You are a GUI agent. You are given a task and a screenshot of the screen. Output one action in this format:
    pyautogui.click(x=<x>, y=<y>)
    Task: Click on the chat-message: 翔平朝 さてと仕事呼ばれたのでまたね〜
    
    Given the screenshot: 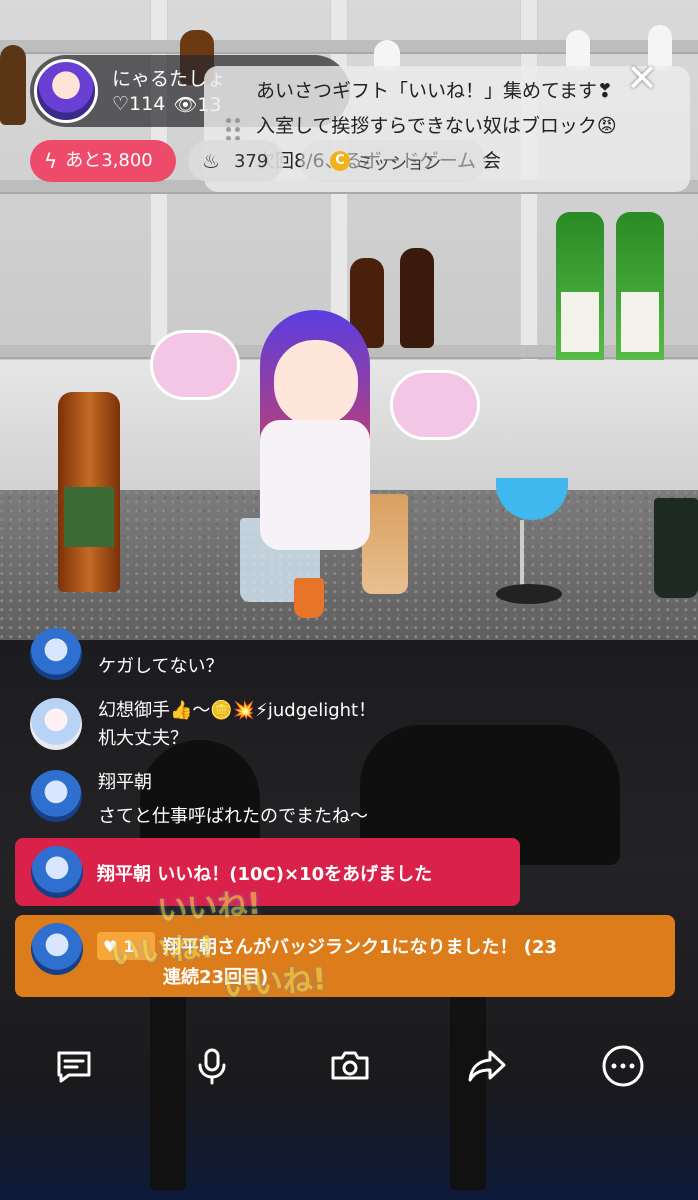 What is the action you would take?
    pyautogui.click(x=250, y=796)
    